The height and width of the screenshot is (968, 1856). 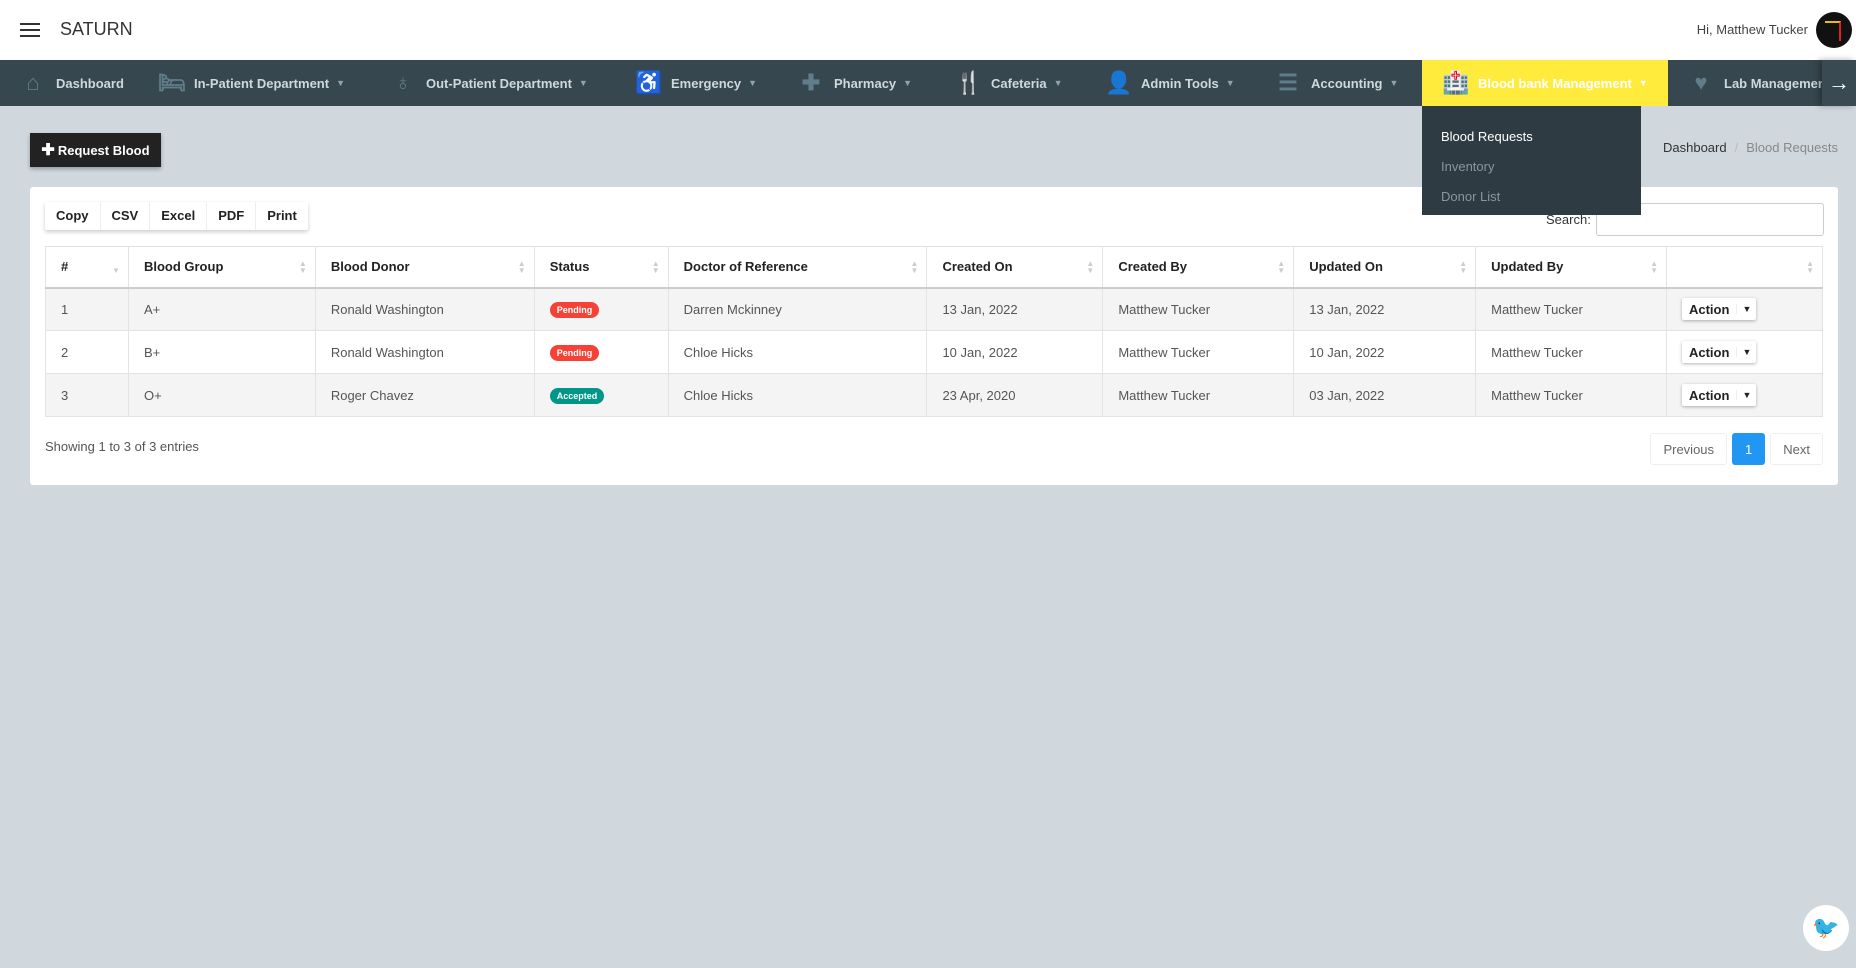 What do you see at coordinates (797, 267) in the screenshot?
I see `column-header: Doctor of Reference ▲ ▼` at bounding box center [797, 267].